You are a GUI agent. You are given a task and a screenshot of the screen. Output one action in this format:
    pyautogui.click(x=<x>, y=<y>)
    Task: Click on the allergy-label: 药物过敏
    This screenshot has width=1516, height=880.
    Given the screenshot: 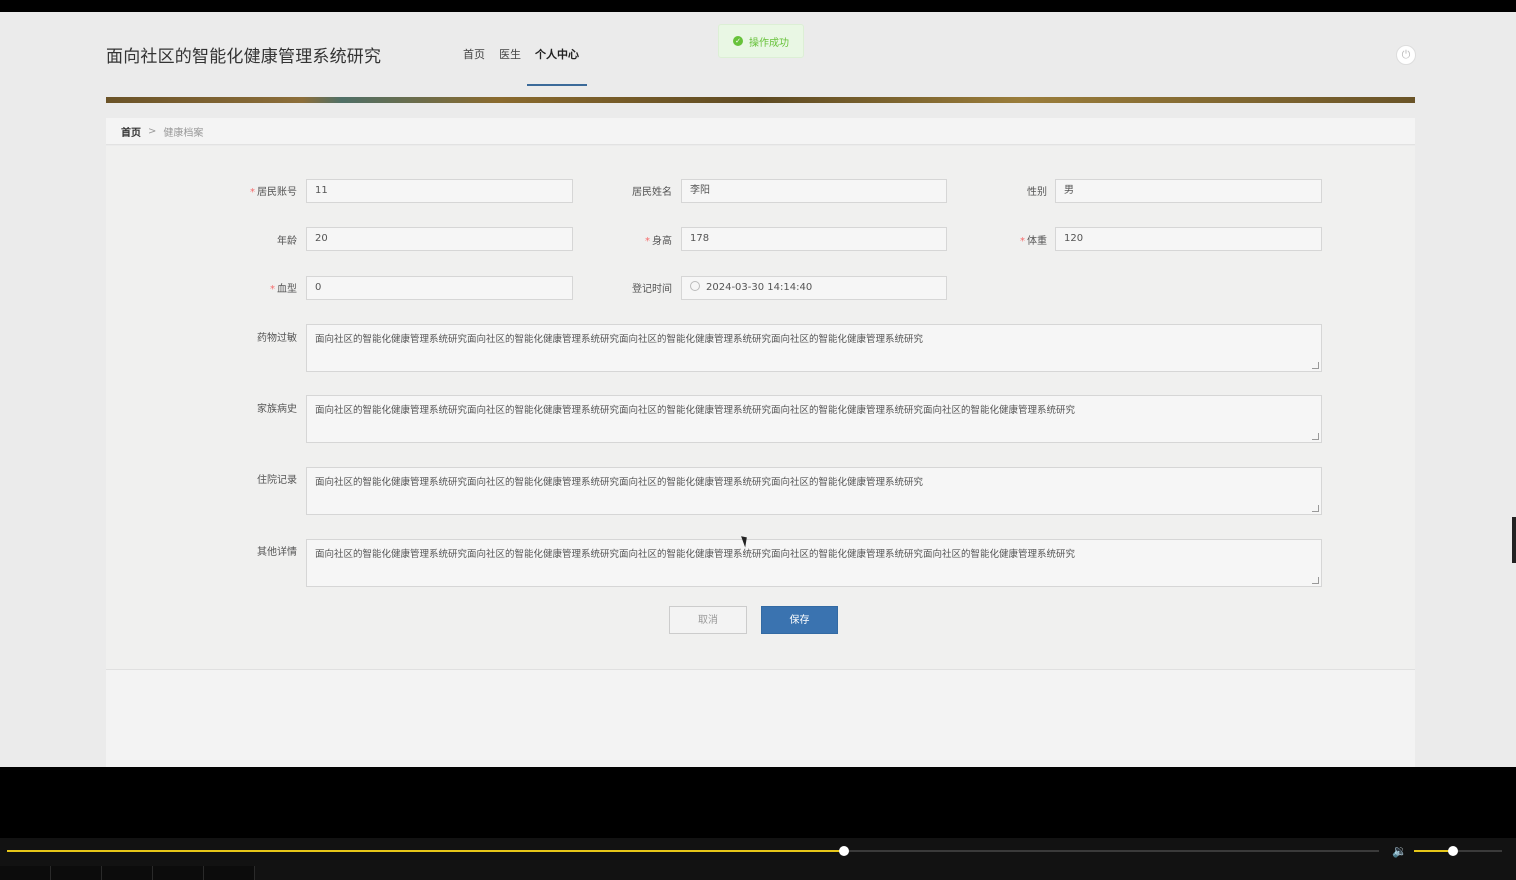 What is the action you would take?
    pyautogui.click(x=277, y=338)
    